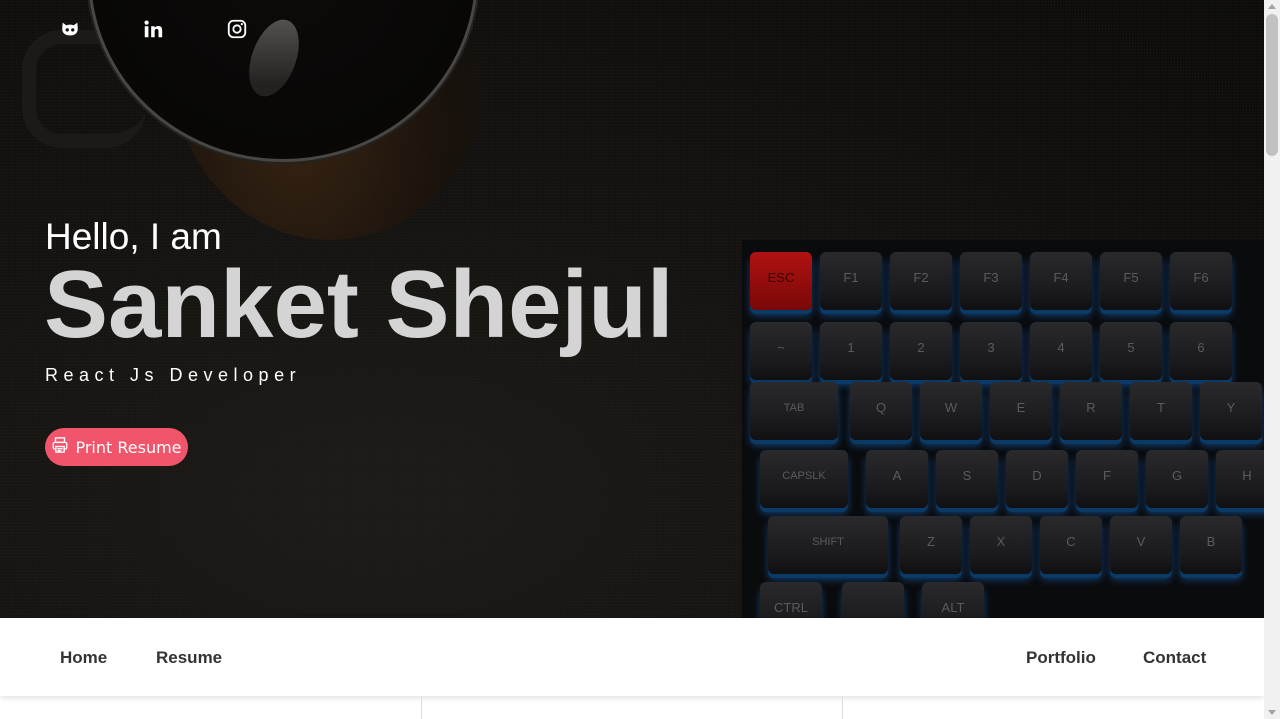 Image resolution: width=1280 pixels, height=719 pixels. I want to click on key-c: C, so click(1071, 545).